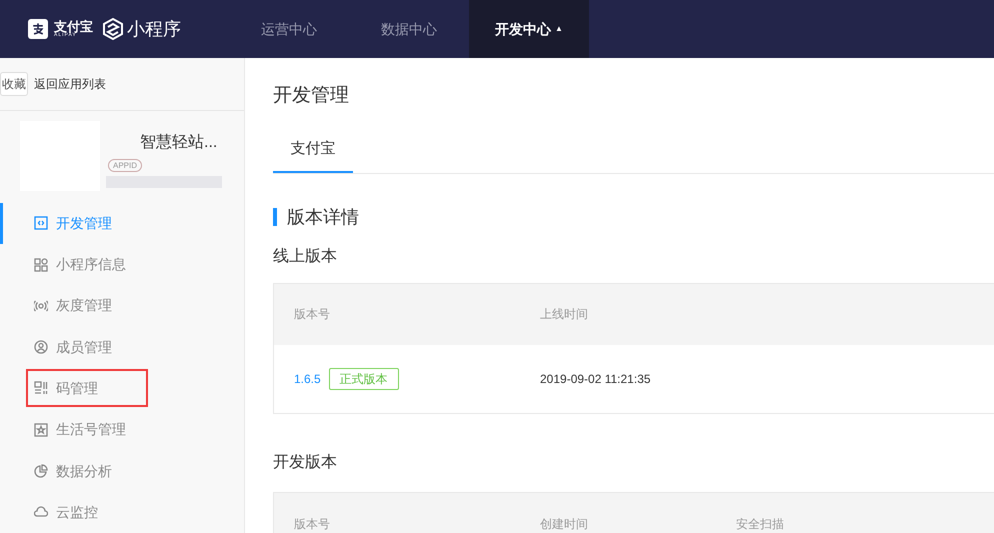 Image resolution: width=994 pixels, height=533 pixels. I want to click on sidebar-item: 开发管理, so click(122, 223).